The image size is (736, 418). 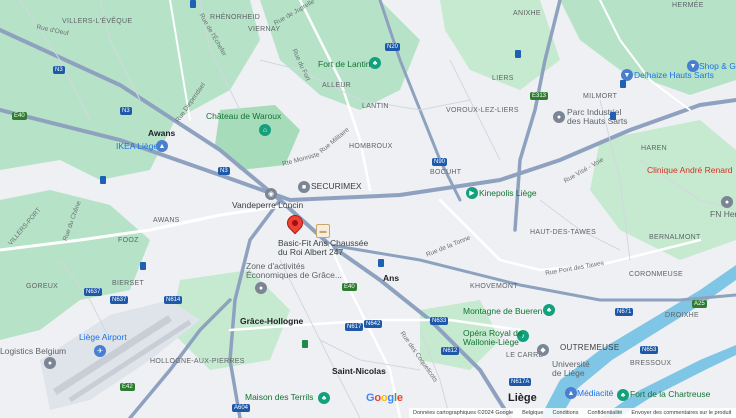 I want to click on factory-icon: ●, so click(x=559, y=117).